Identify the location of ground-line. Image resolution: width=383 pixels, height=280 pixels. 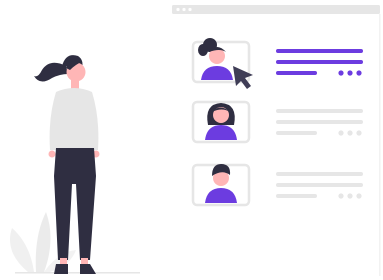
(77, 273).